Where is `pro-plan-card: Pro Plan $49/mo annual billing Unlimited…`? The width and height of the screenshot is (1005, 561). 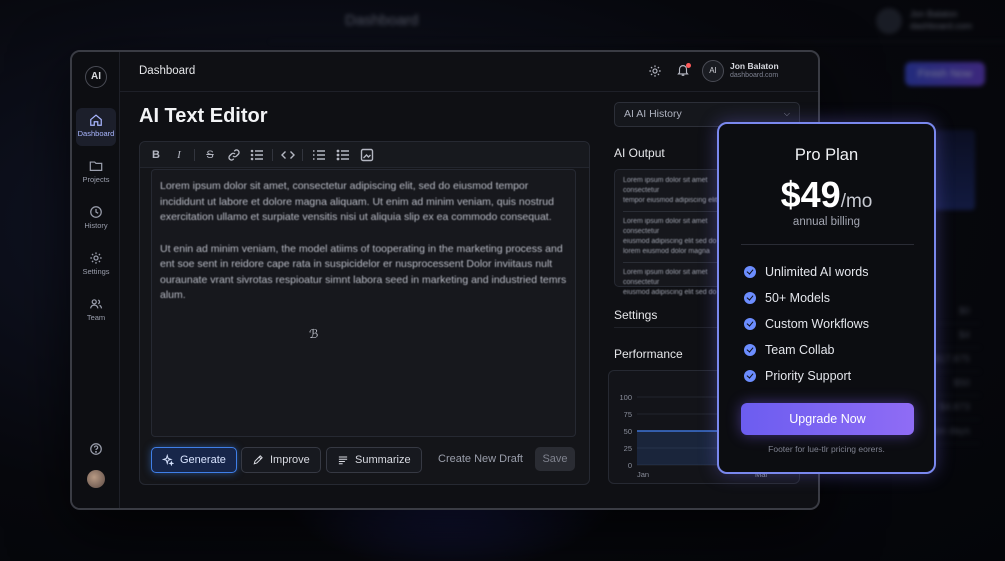
pro-plan-card: Pro Plan $49/mo annual billing Unlimited… is located at coordinates (826, 298).